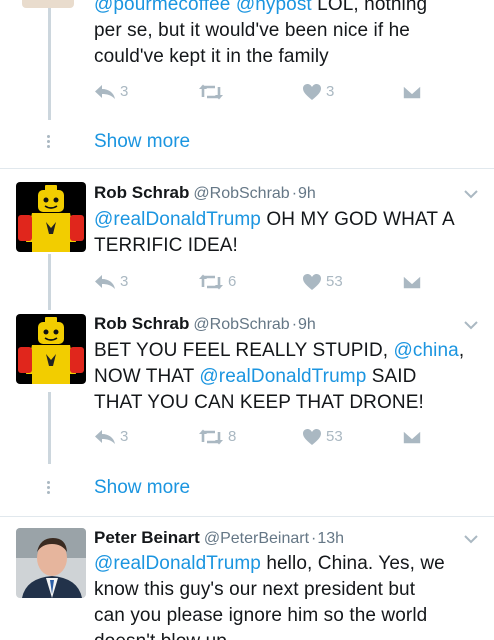 Image resolution: width=494 pixels, height=640 pixels. What do you see at coordinates (160, 635) in the screenshot?
I see `tweet-text-segment: doesn't blow up` at bounding box center [160, 635].